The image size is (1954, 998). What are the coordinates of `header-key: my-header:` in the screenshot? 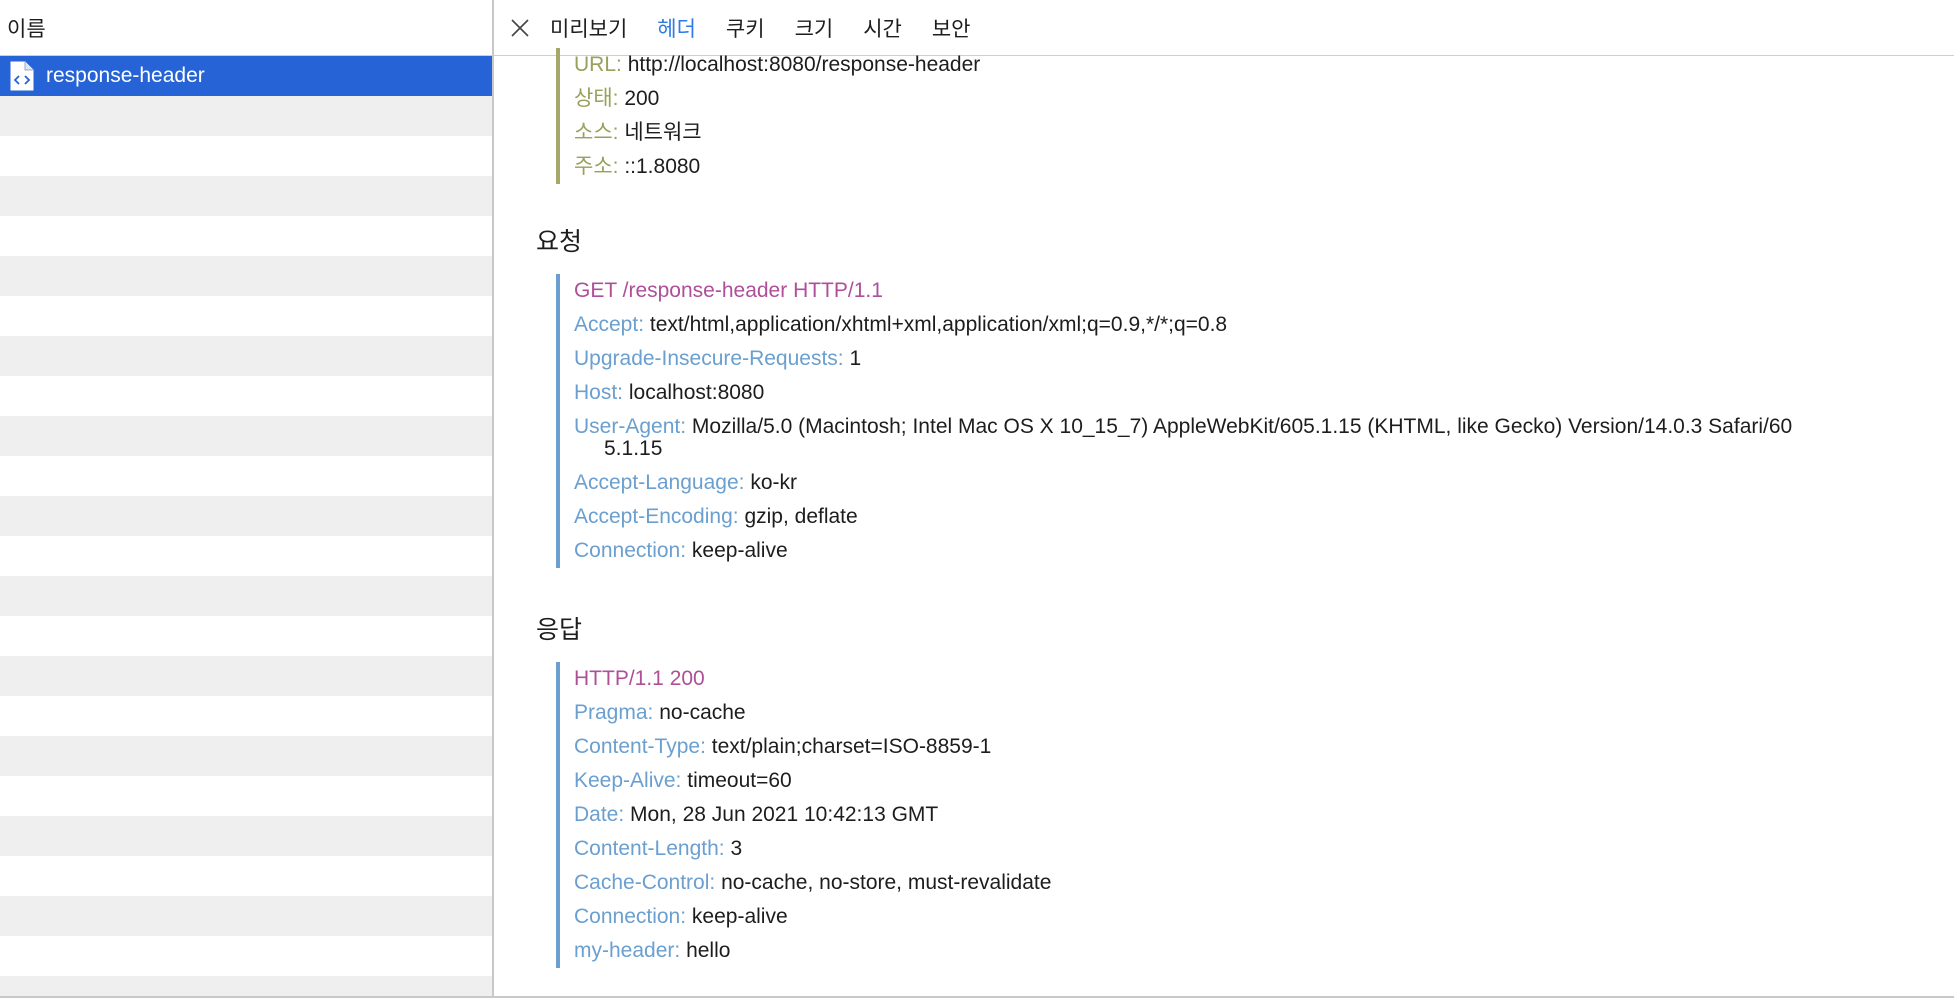 It's located at (627, 950).